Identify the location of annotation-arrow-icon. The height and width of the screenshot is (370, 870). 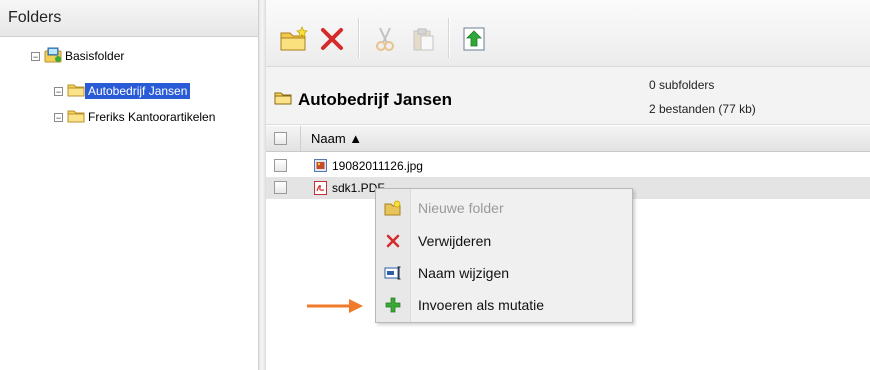
(336, 307).